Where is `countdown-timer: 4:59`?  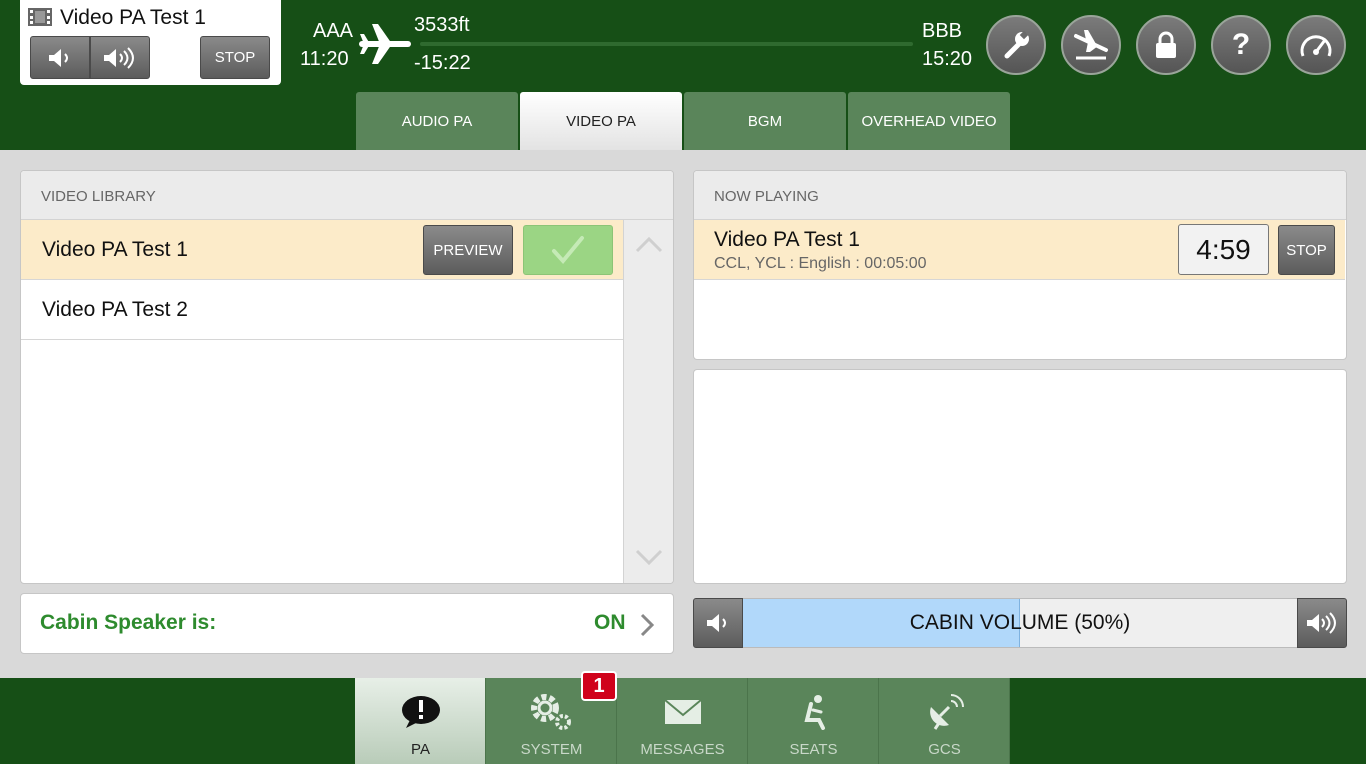
countdown-timer: 4:59 is located at coordinates (1223, 249).